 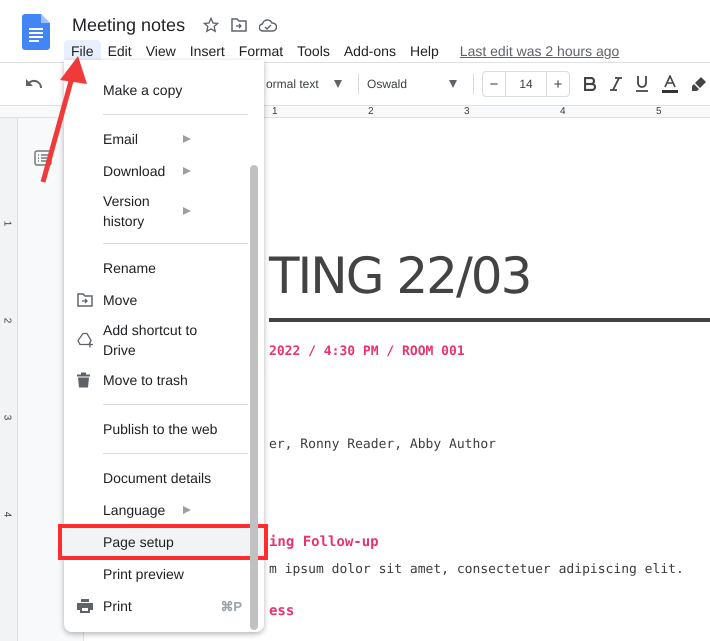 What do you see at coordinates (526, 84) in the screenshot?
I see `font-size-field: 14` at bounding box center [526, 84].